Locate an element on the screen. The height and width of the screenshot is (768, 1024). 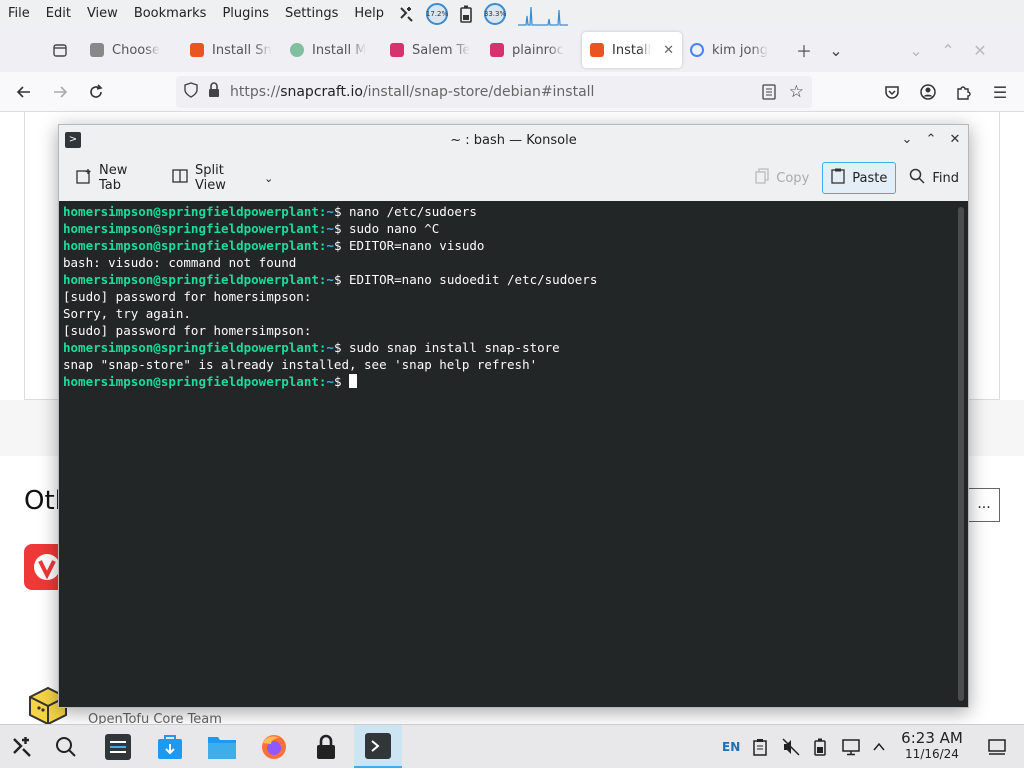
window-titlebar: > ~ : bash — Konsole ⌄ ⌃ ✕ is located at coordinates (513, 140).